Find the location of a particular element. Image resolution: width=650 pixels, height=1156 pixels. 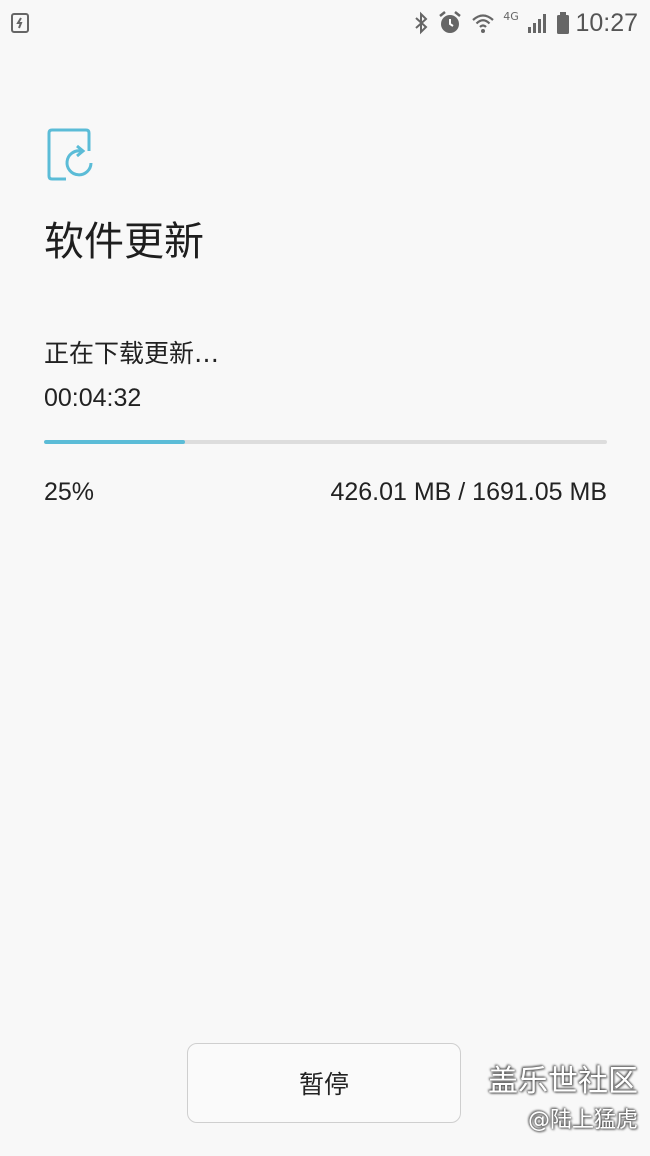

bluetooth-icon is located at coordinates (421, 23).